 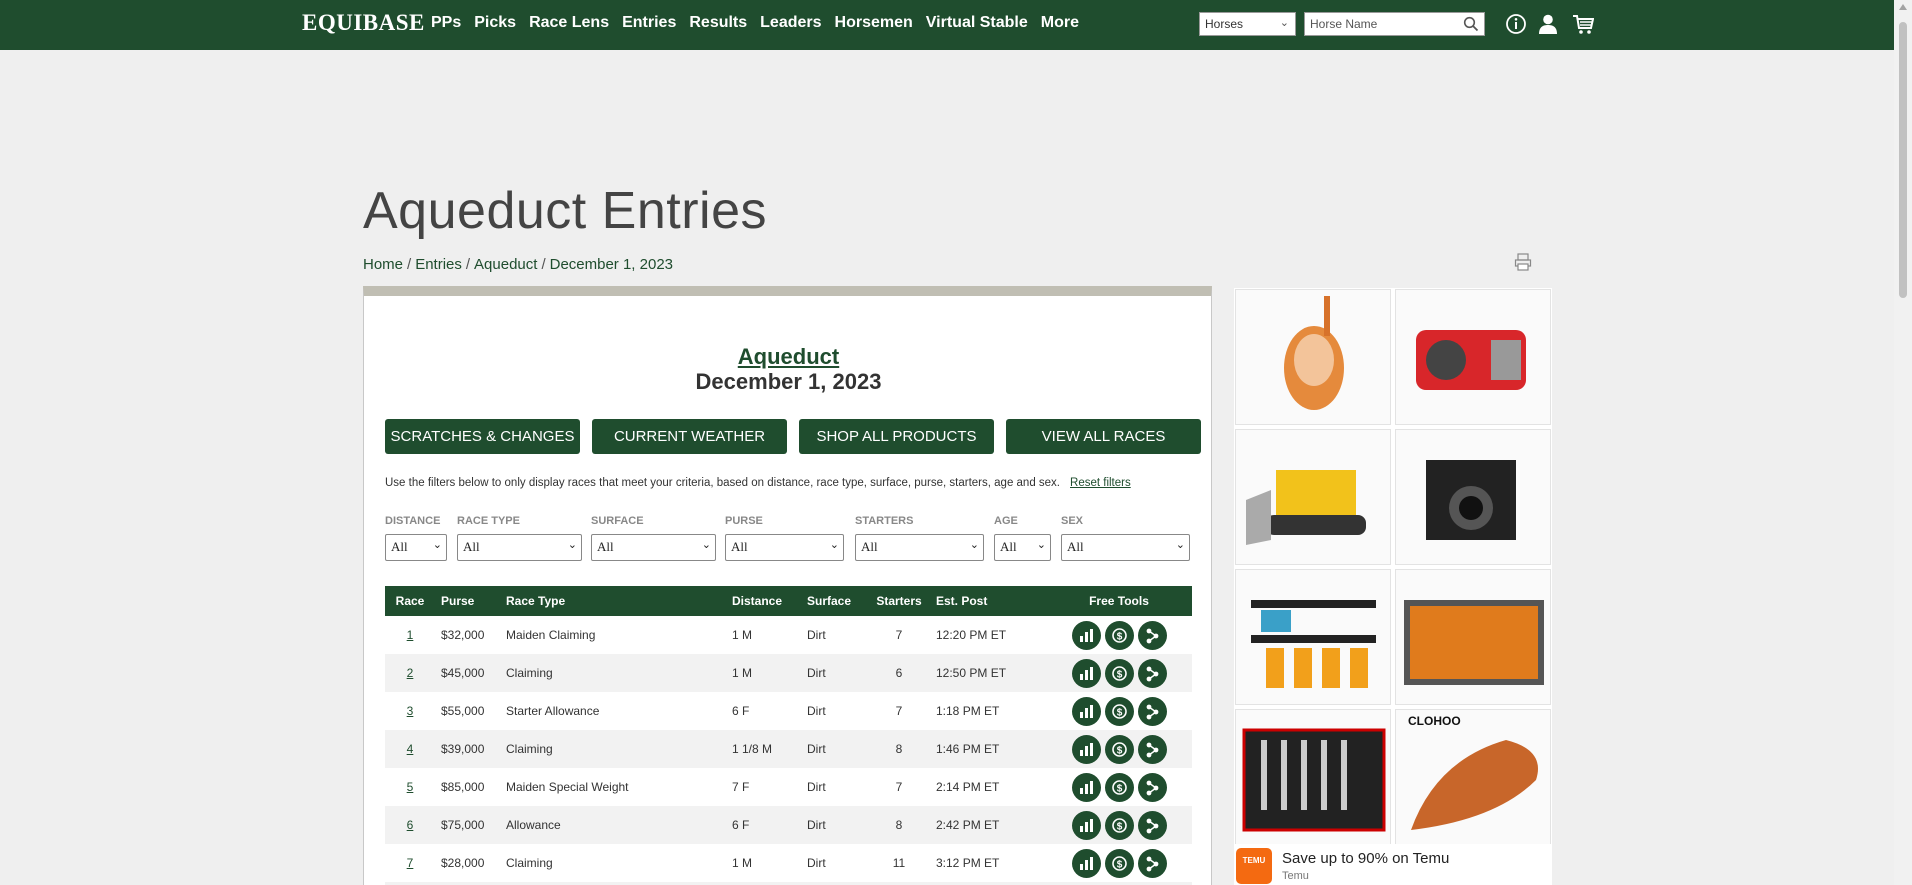 I want to click on ad-product-camera, so click(x=1473, y=497).